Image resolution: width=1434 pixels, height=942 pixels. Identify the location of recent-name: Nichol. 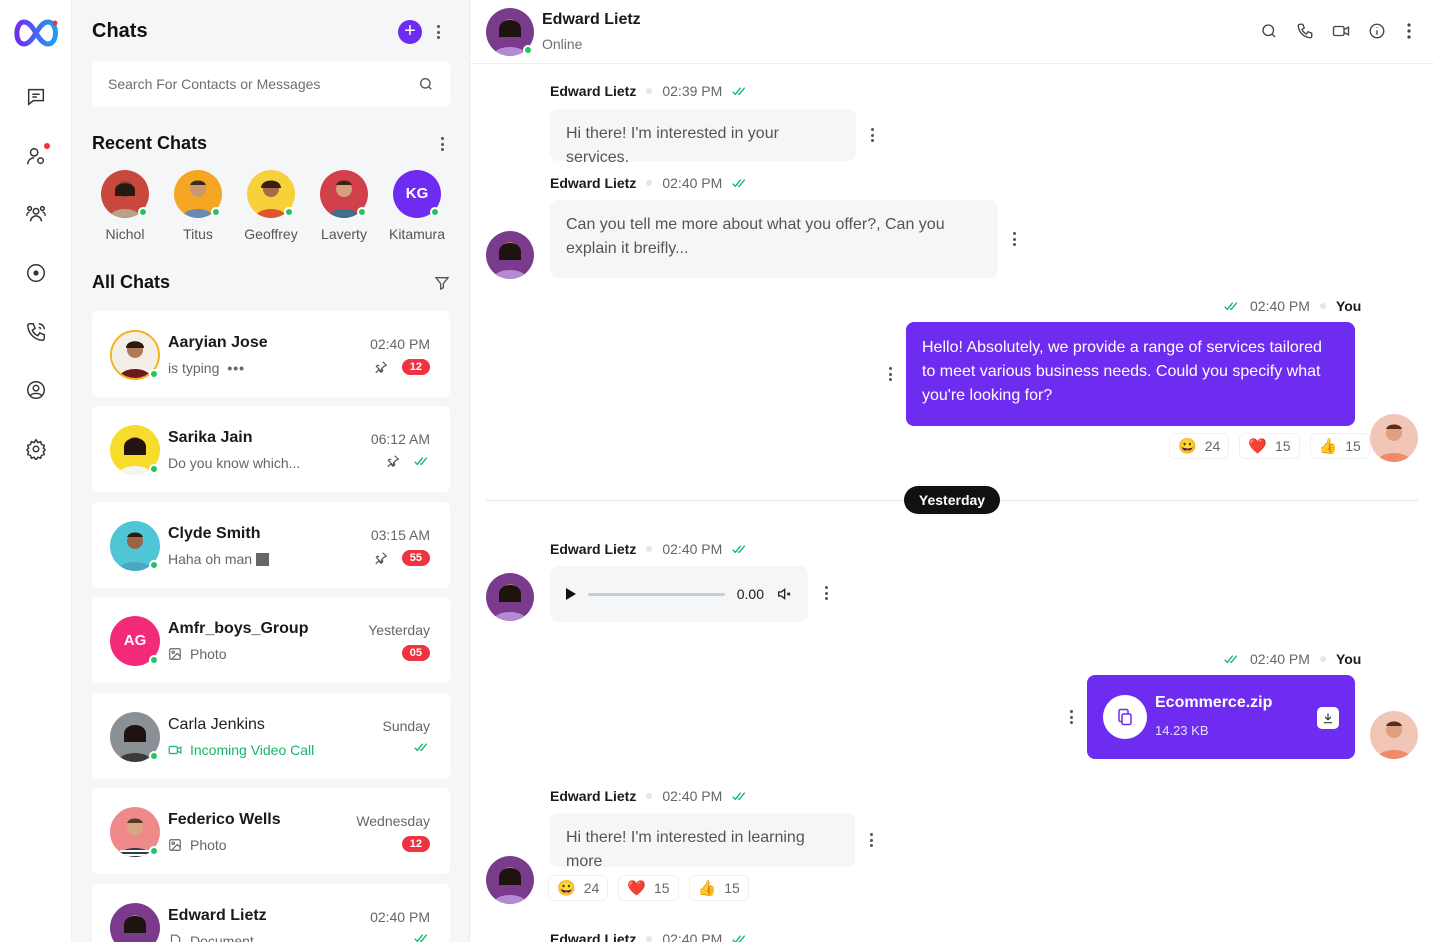
(125, 234).